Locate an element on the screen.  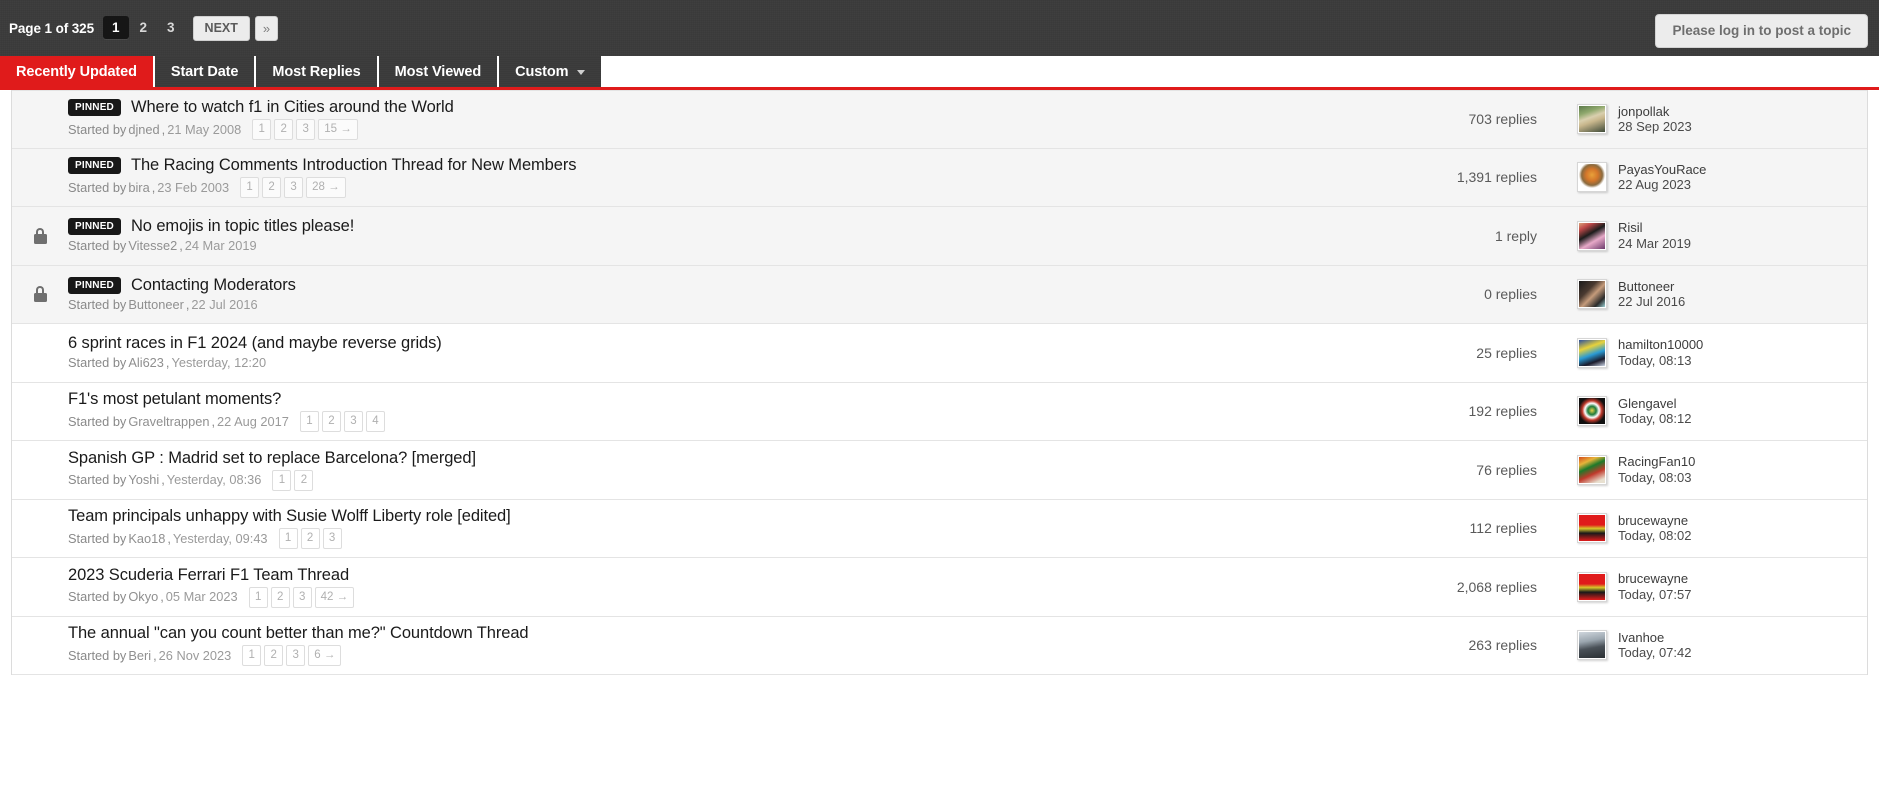
last-post-user-link: jonpollak is located at coordinates (1655, 112).